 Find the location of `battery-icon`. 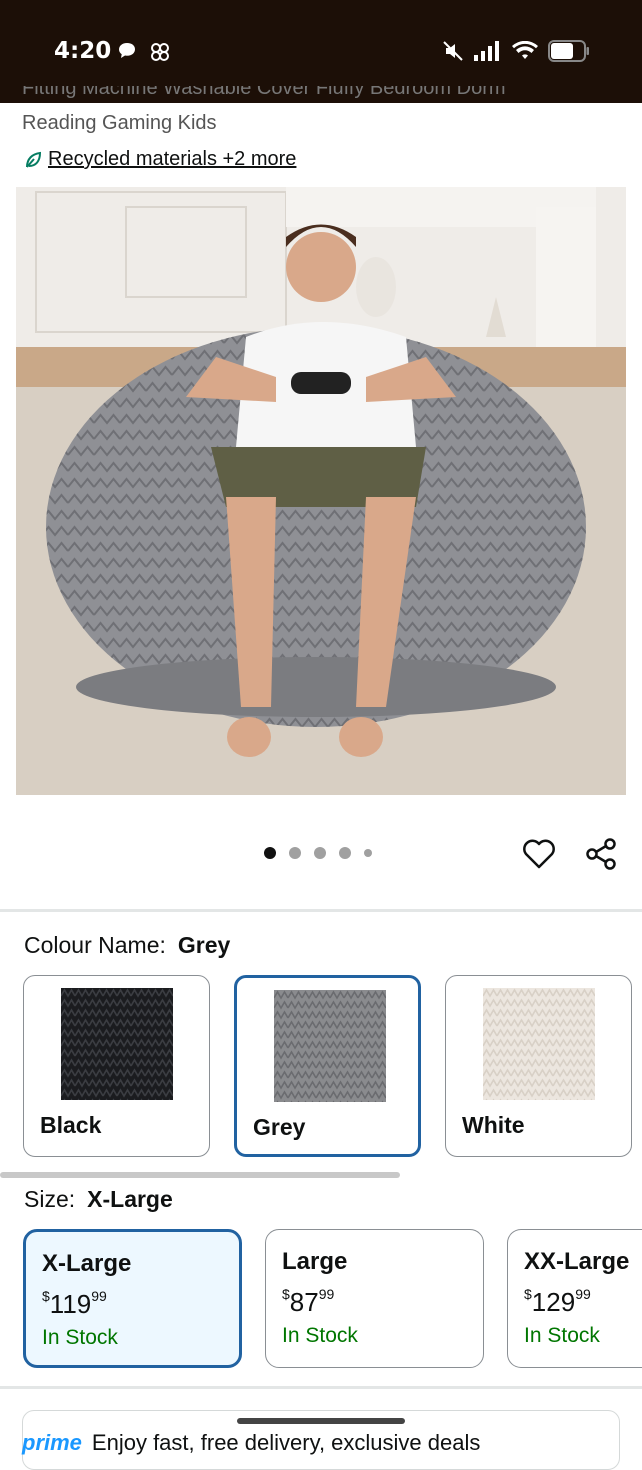

battery-icon is located at coordinates (568, 51).